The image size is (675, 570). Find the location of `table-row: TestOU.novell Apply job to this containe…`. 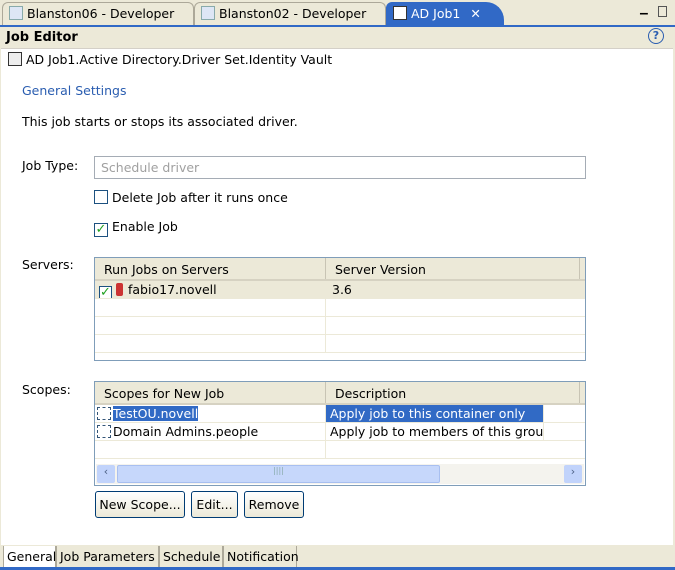

table-row: TestOU.novell Apply job to this containe… is located at coordinates (340, 414).